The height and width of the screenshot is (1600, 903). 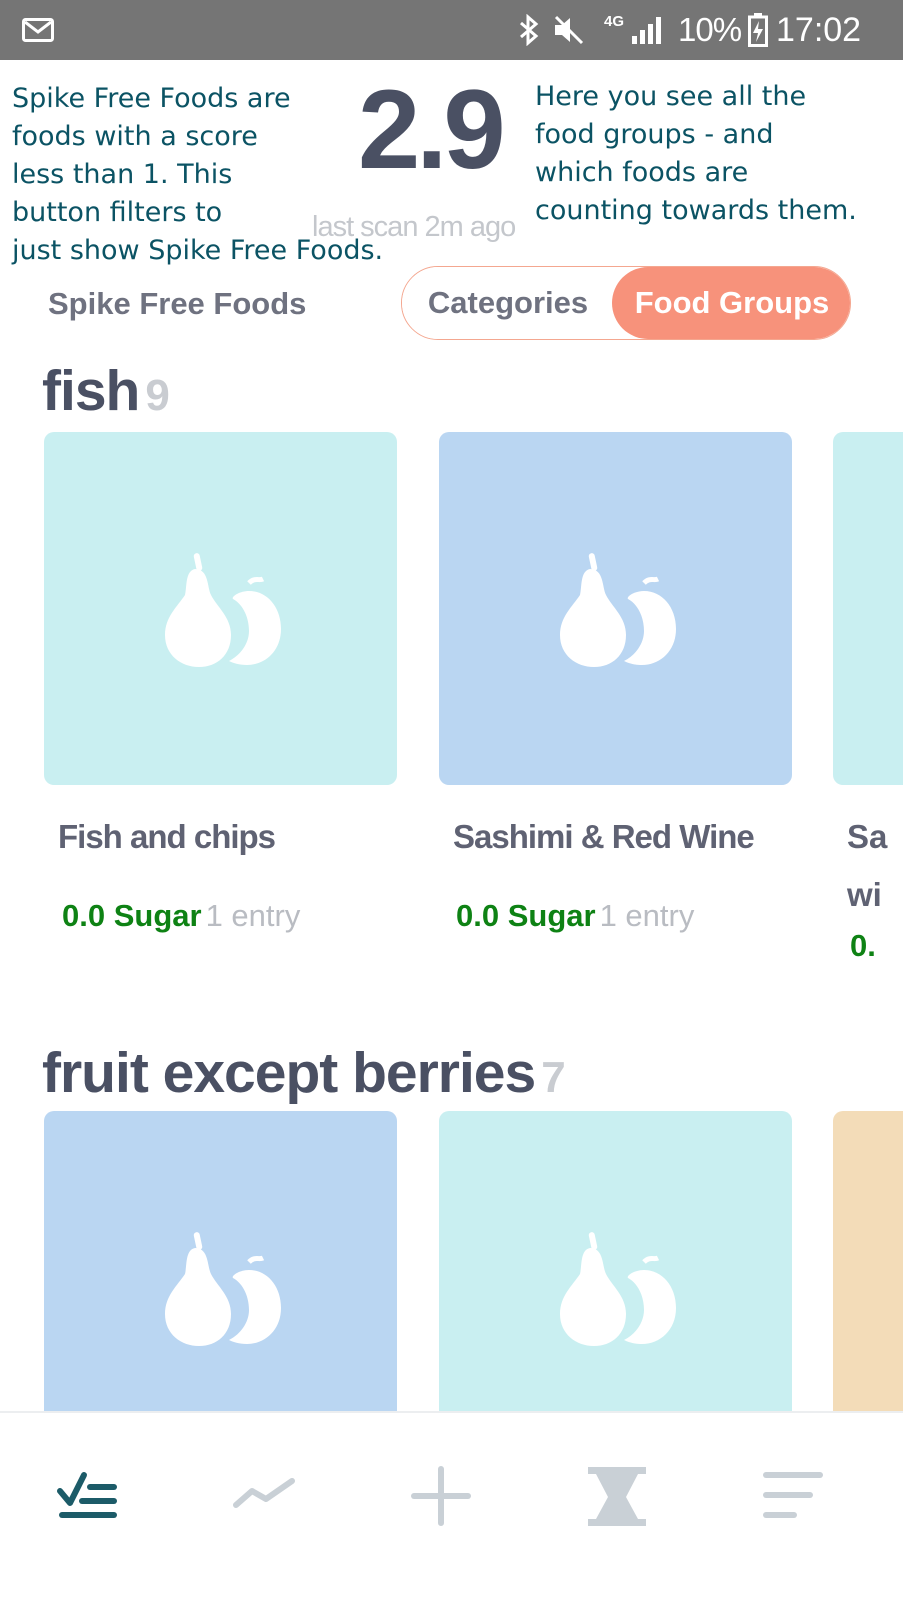 What do you see at coordinates (432, 129) in the screenshot?
I see `score-value: 2.9` at bounding box center [432, 129].